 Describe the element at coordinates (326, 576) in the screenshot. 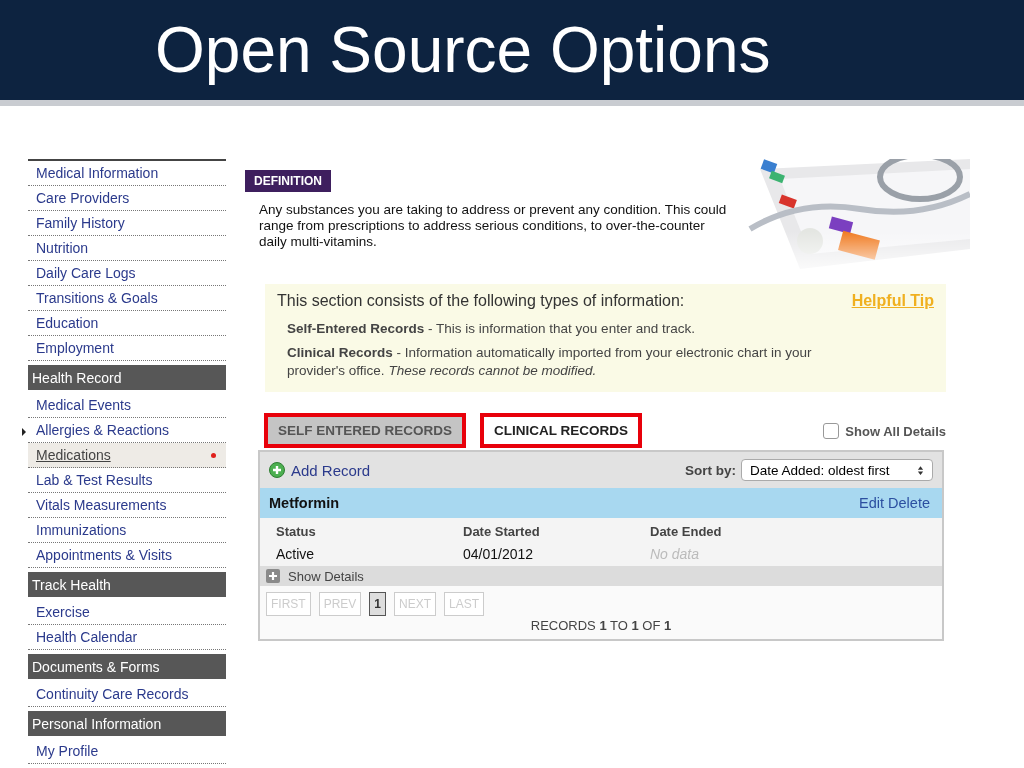

I see `show-details-label: Show Details` at that location.